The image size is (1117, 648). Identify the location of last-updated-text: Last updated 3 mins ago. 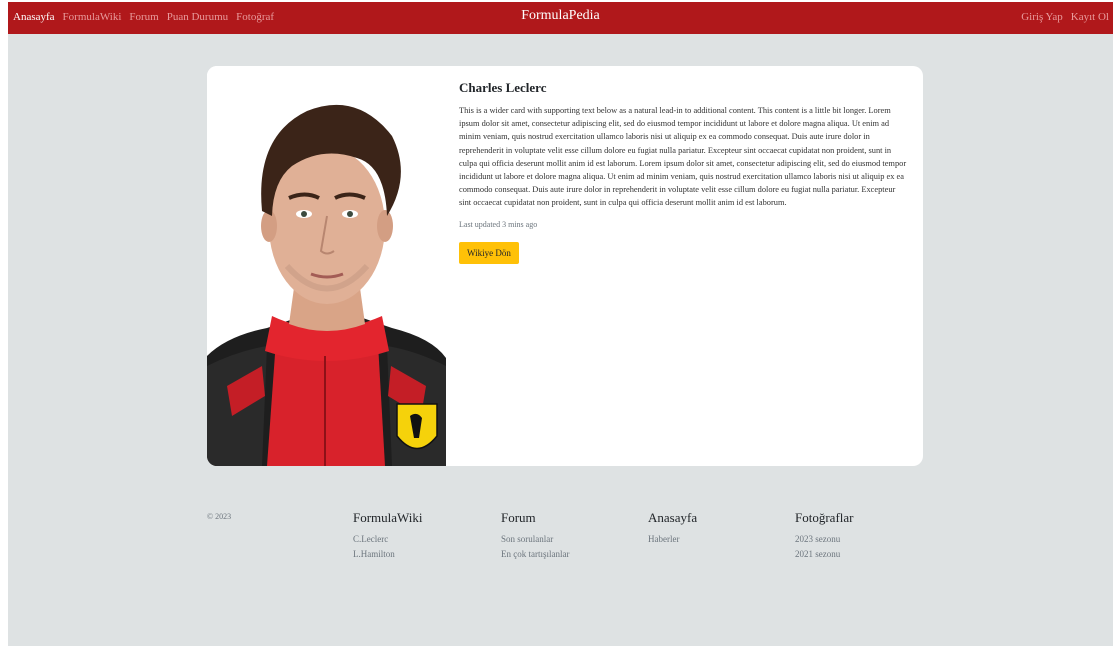
(498, 224).